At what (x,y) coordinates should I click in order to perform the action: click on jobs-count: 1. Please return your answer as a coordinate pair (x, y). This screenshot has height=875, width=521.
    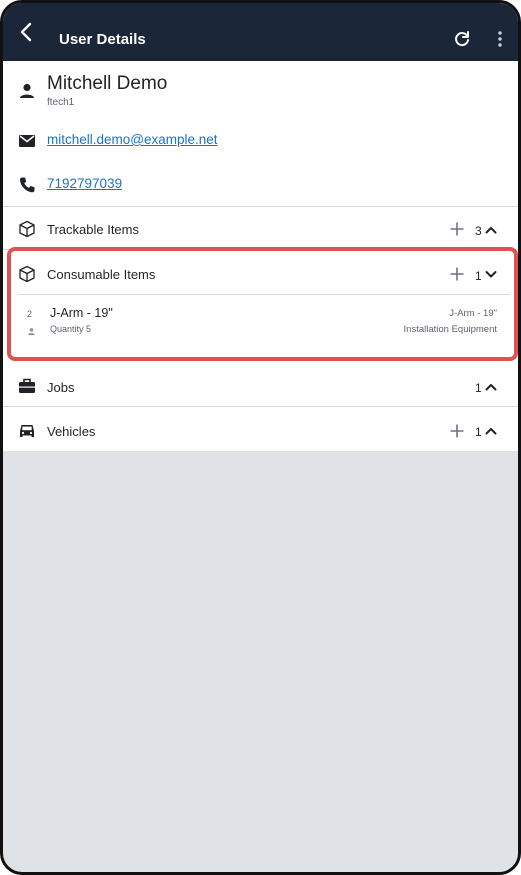
    Looking at the image, I should click on (478, 388).